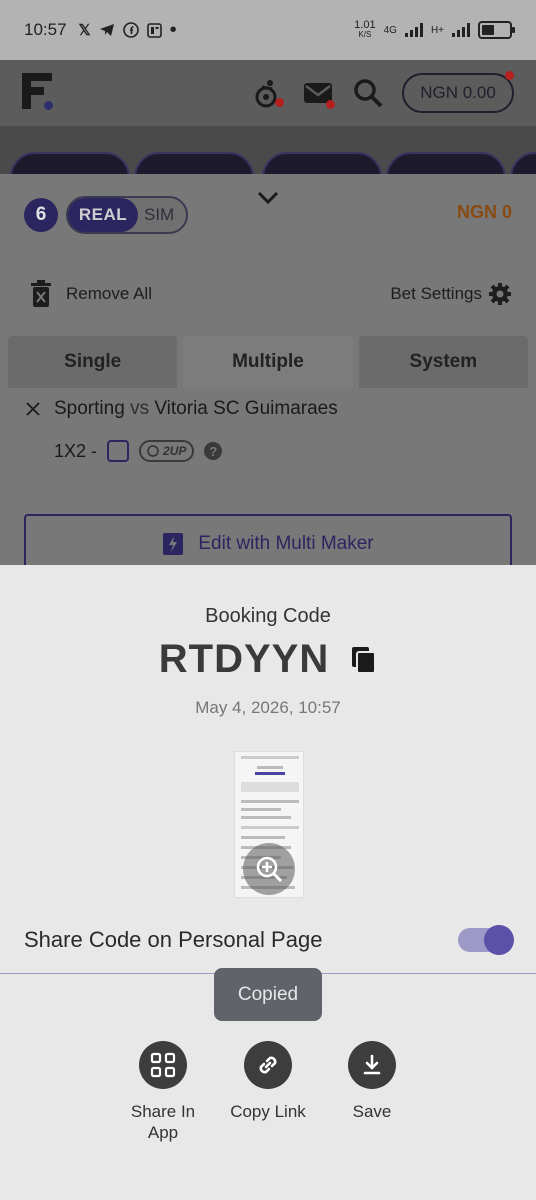 The height and width of the screenshot is (1200, 536). What do you see at coordinates (372, 1065) in the screenshot?
I see `download-icon` at bounding box center [372, 1065].